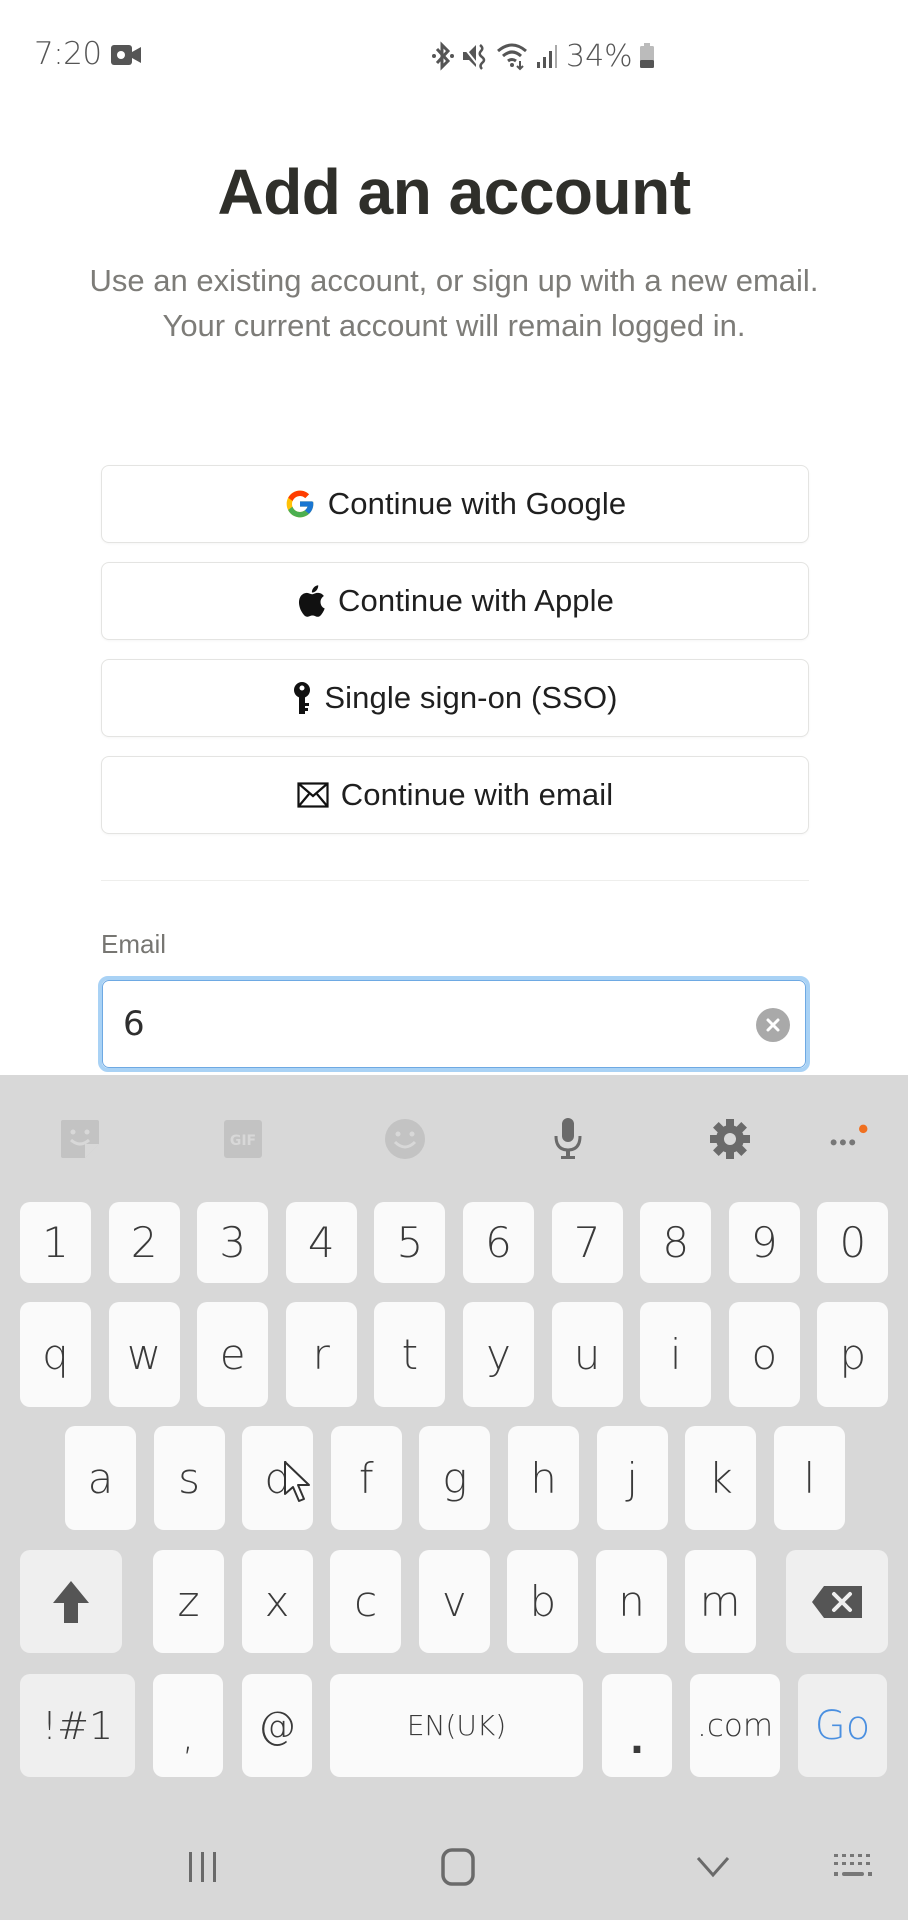  I want to click on mail-icon, so click(313, 795).